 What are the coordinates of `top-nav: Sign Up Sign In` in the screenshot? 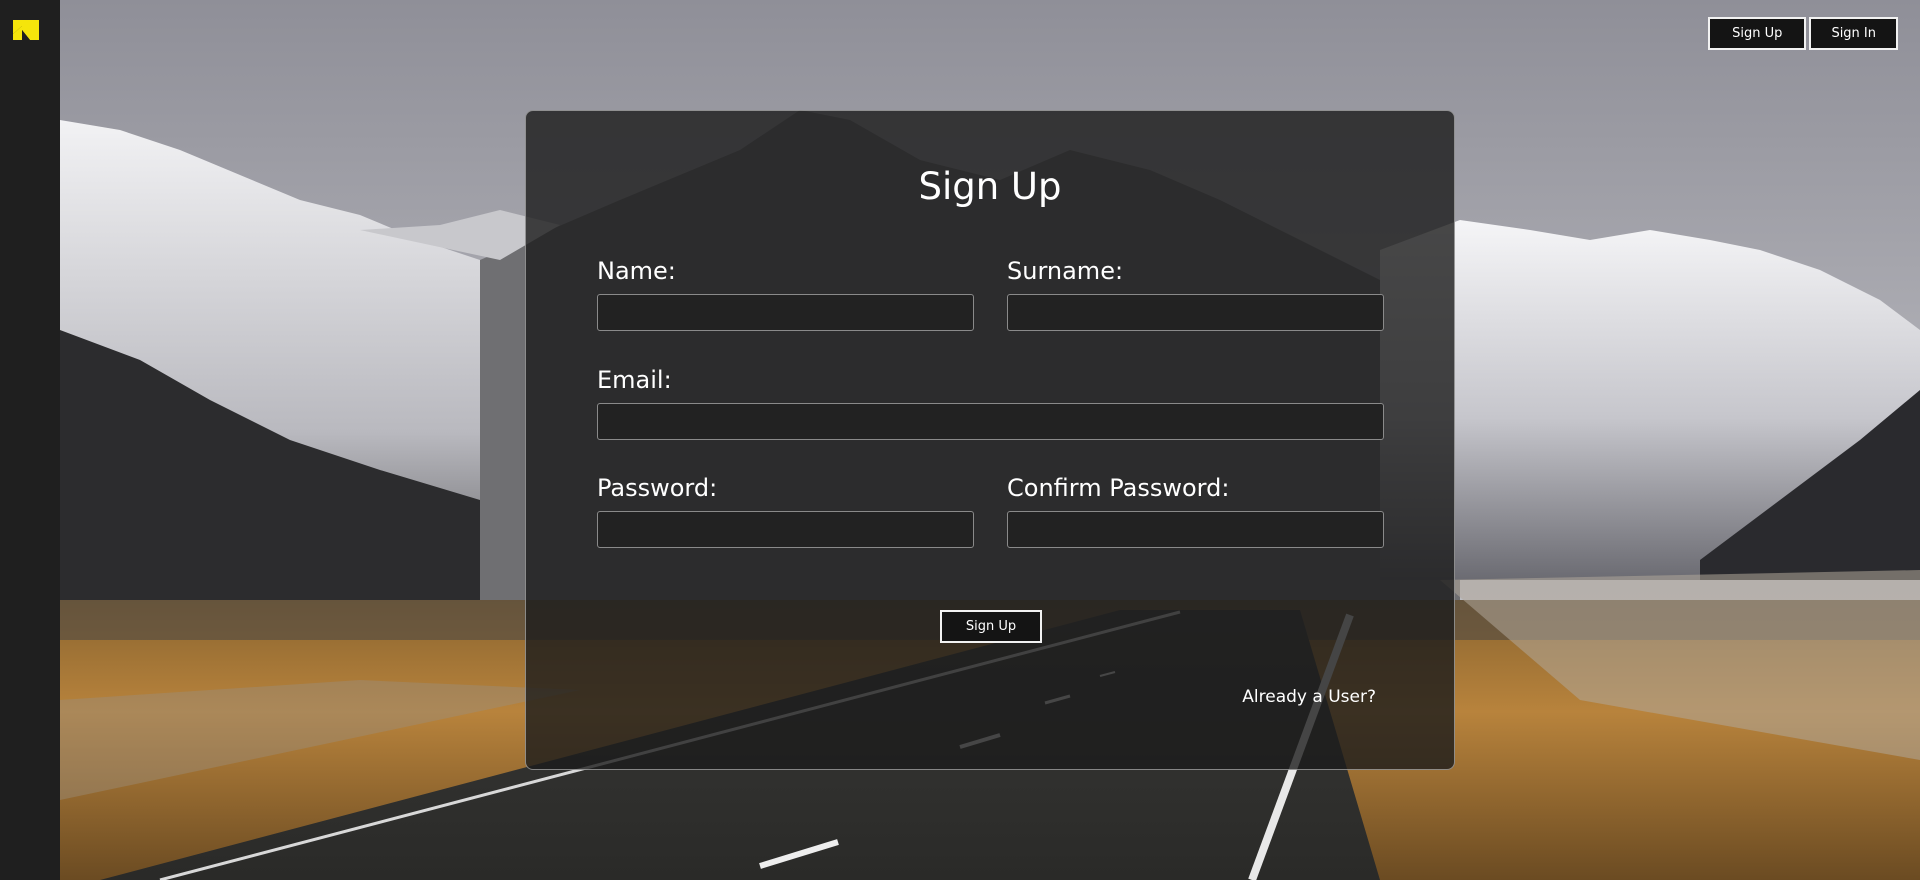 It's located at (1803, 33).